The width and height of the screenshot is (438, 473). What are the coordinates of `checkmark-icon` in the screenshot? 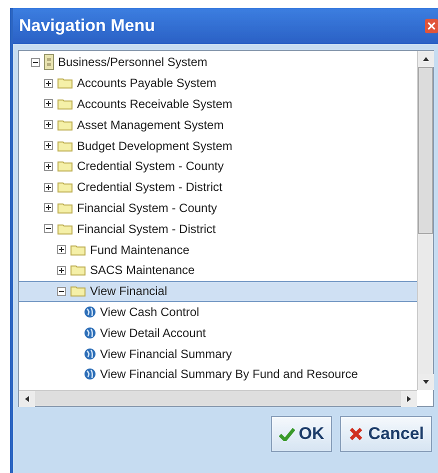 It's located at (286, 434).